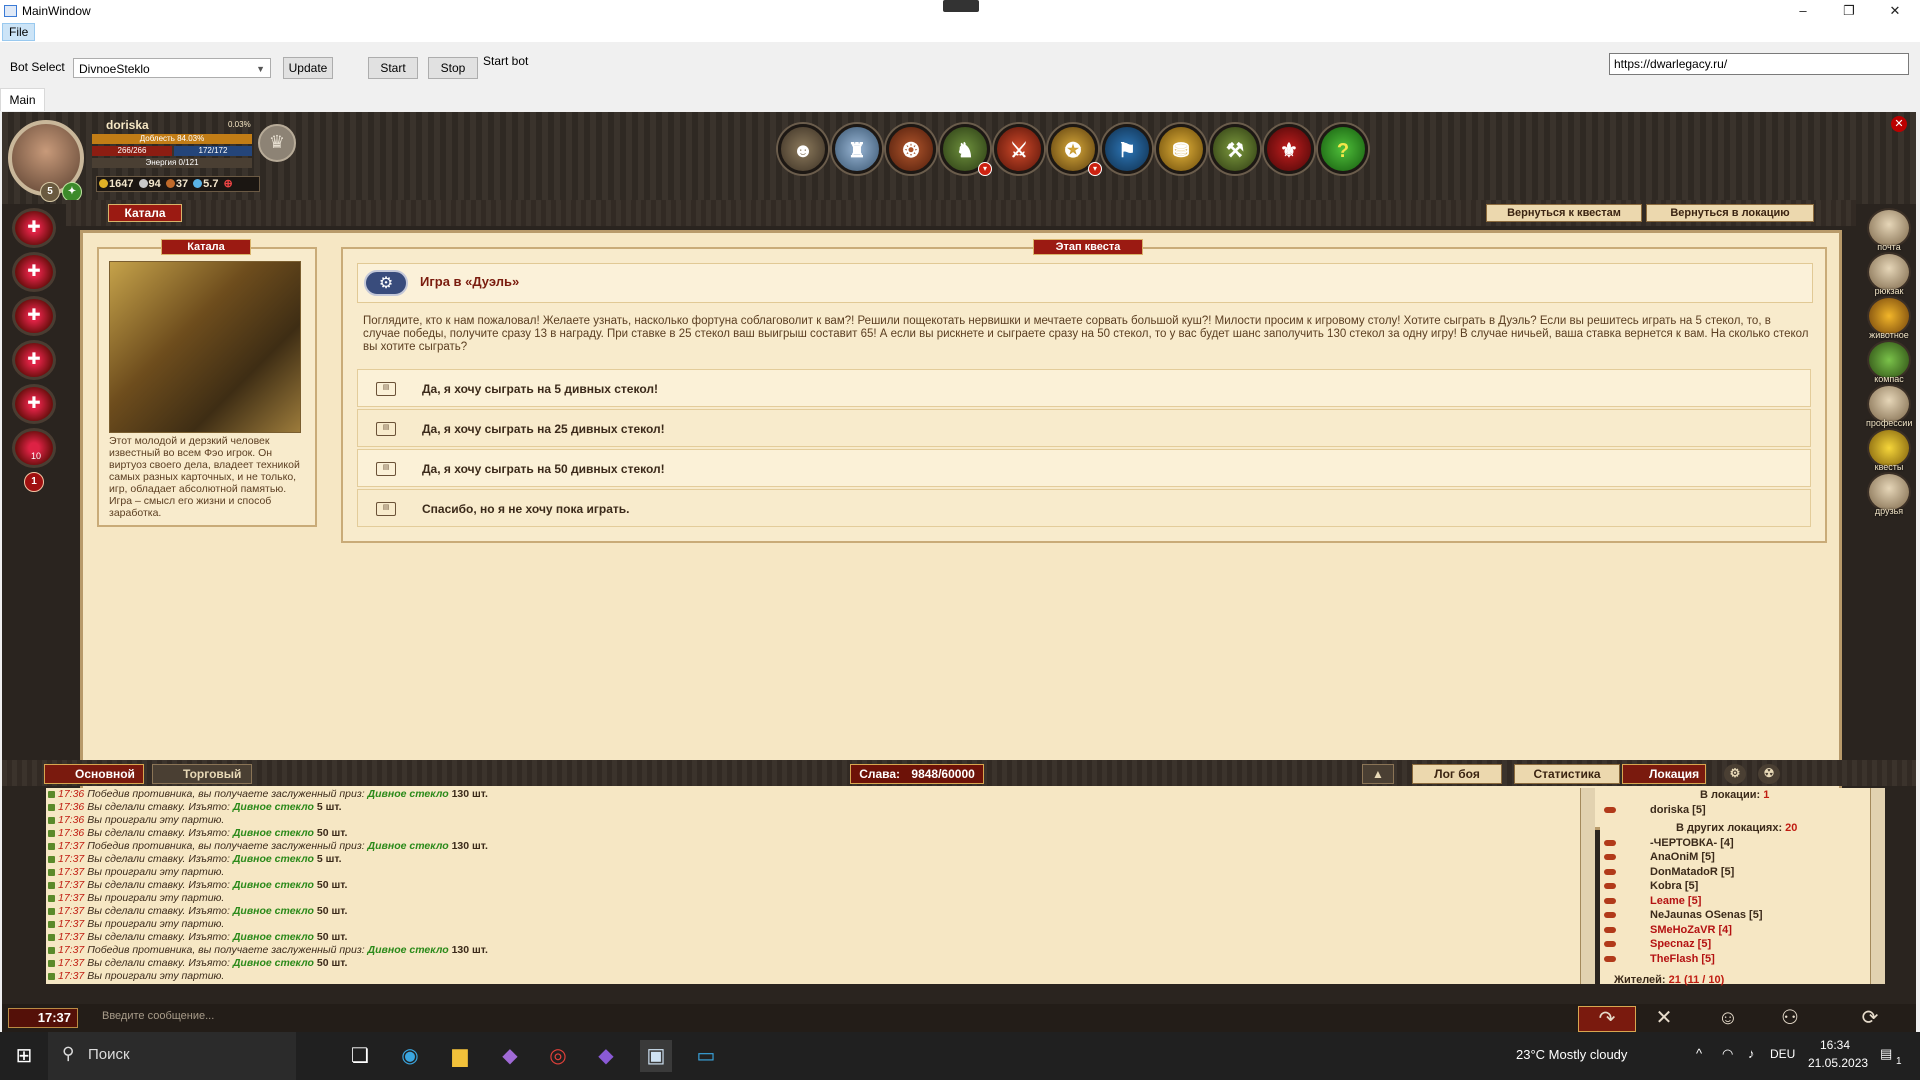 This screenshot has height=1080, width=1920. I want to click on player-list-item: Leame [5], so click(1735, 901).